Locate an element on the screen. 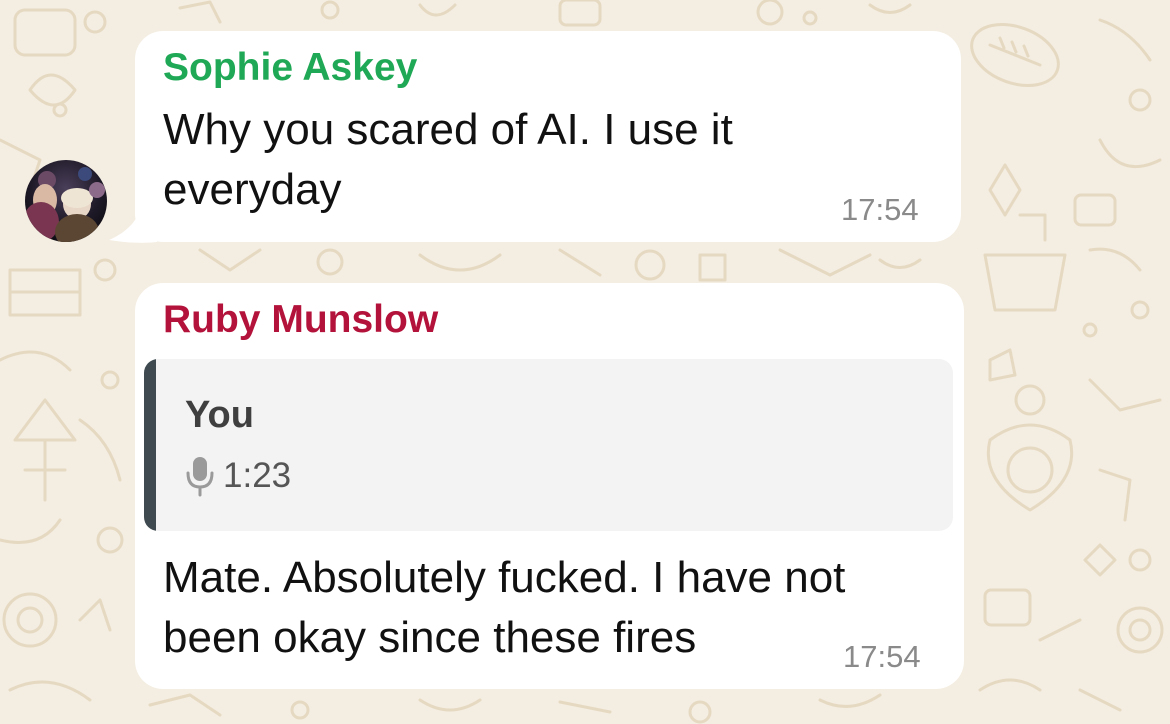 The width and height of the screenshot is (1170, 724). sender-name: Ruby Munslow is located at coordinates (300, 320).